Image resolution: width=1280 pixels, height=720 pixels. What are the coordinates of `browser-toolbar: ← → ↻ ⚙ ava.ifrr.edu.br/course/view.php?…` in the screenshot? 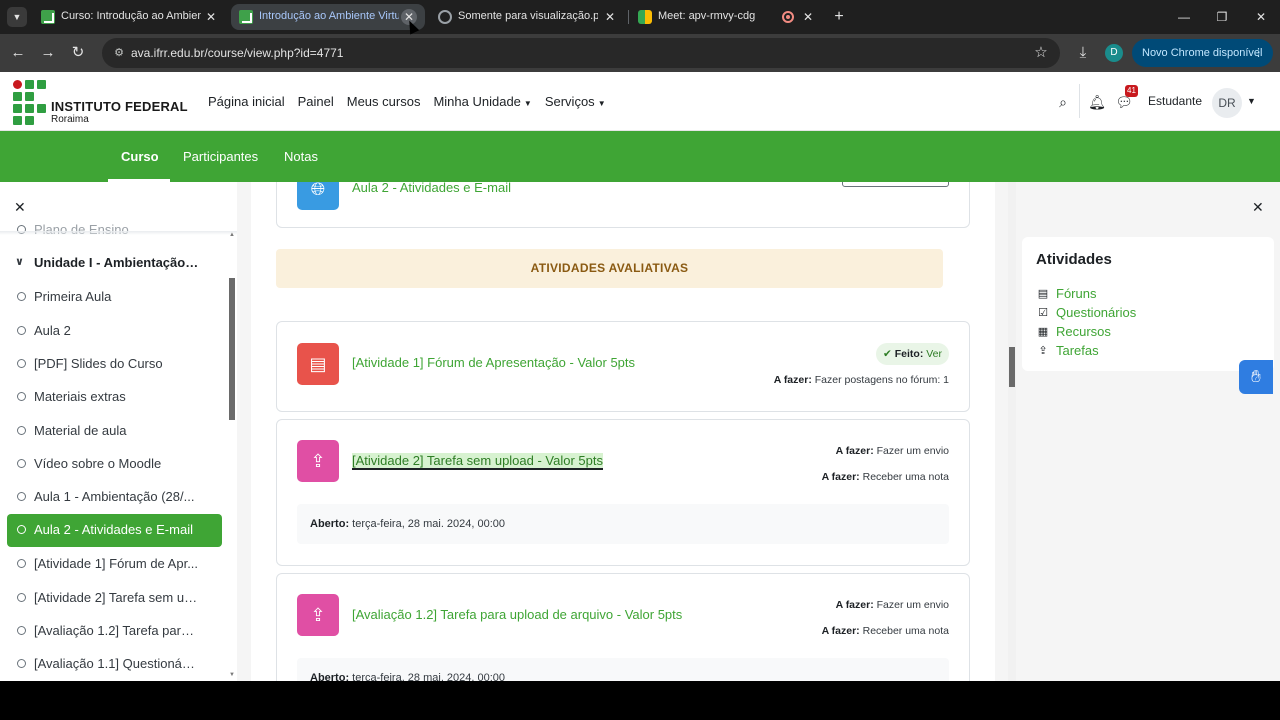 It's located at (640, 53).